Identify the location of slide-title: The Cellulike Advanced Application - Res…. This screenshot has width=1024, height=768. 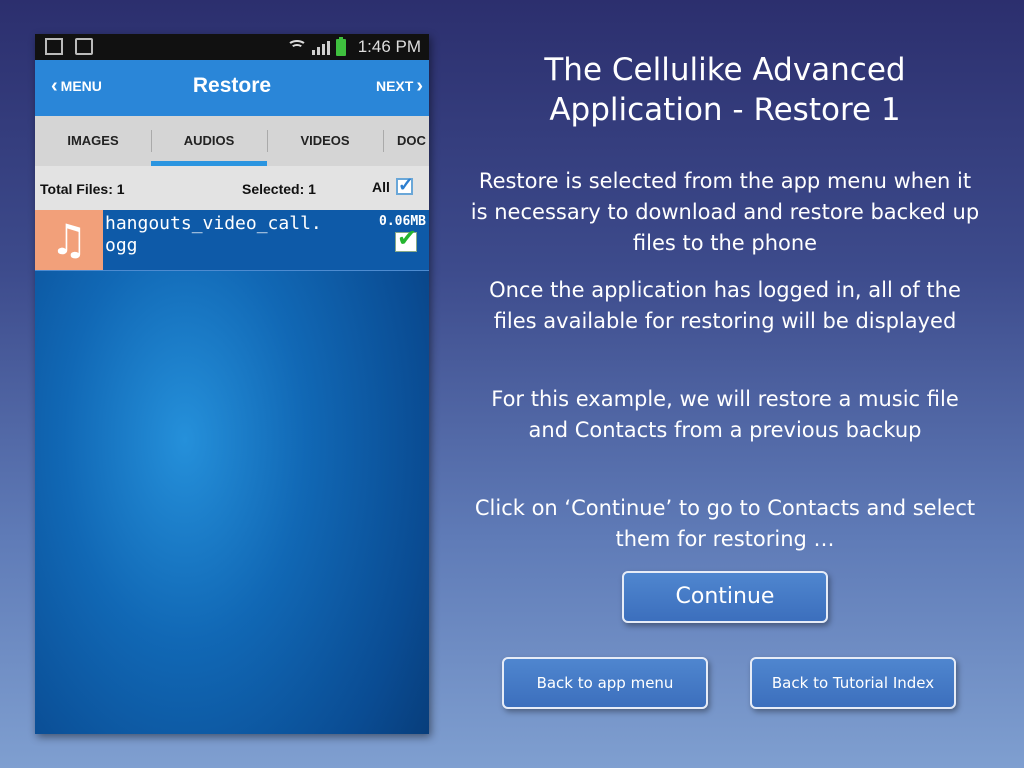
(725, 90).